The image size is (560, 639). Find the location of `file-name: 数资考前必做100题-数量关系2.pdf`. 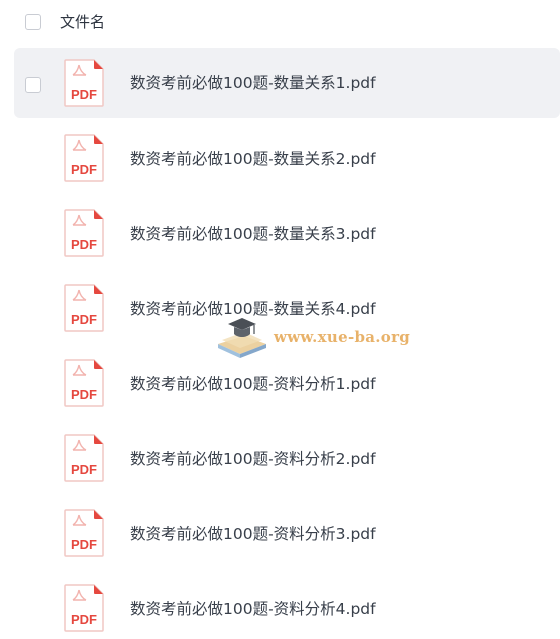

file-name: 数资考前必做100题-数量关系2.pdf is located at coordinates (253, 159).